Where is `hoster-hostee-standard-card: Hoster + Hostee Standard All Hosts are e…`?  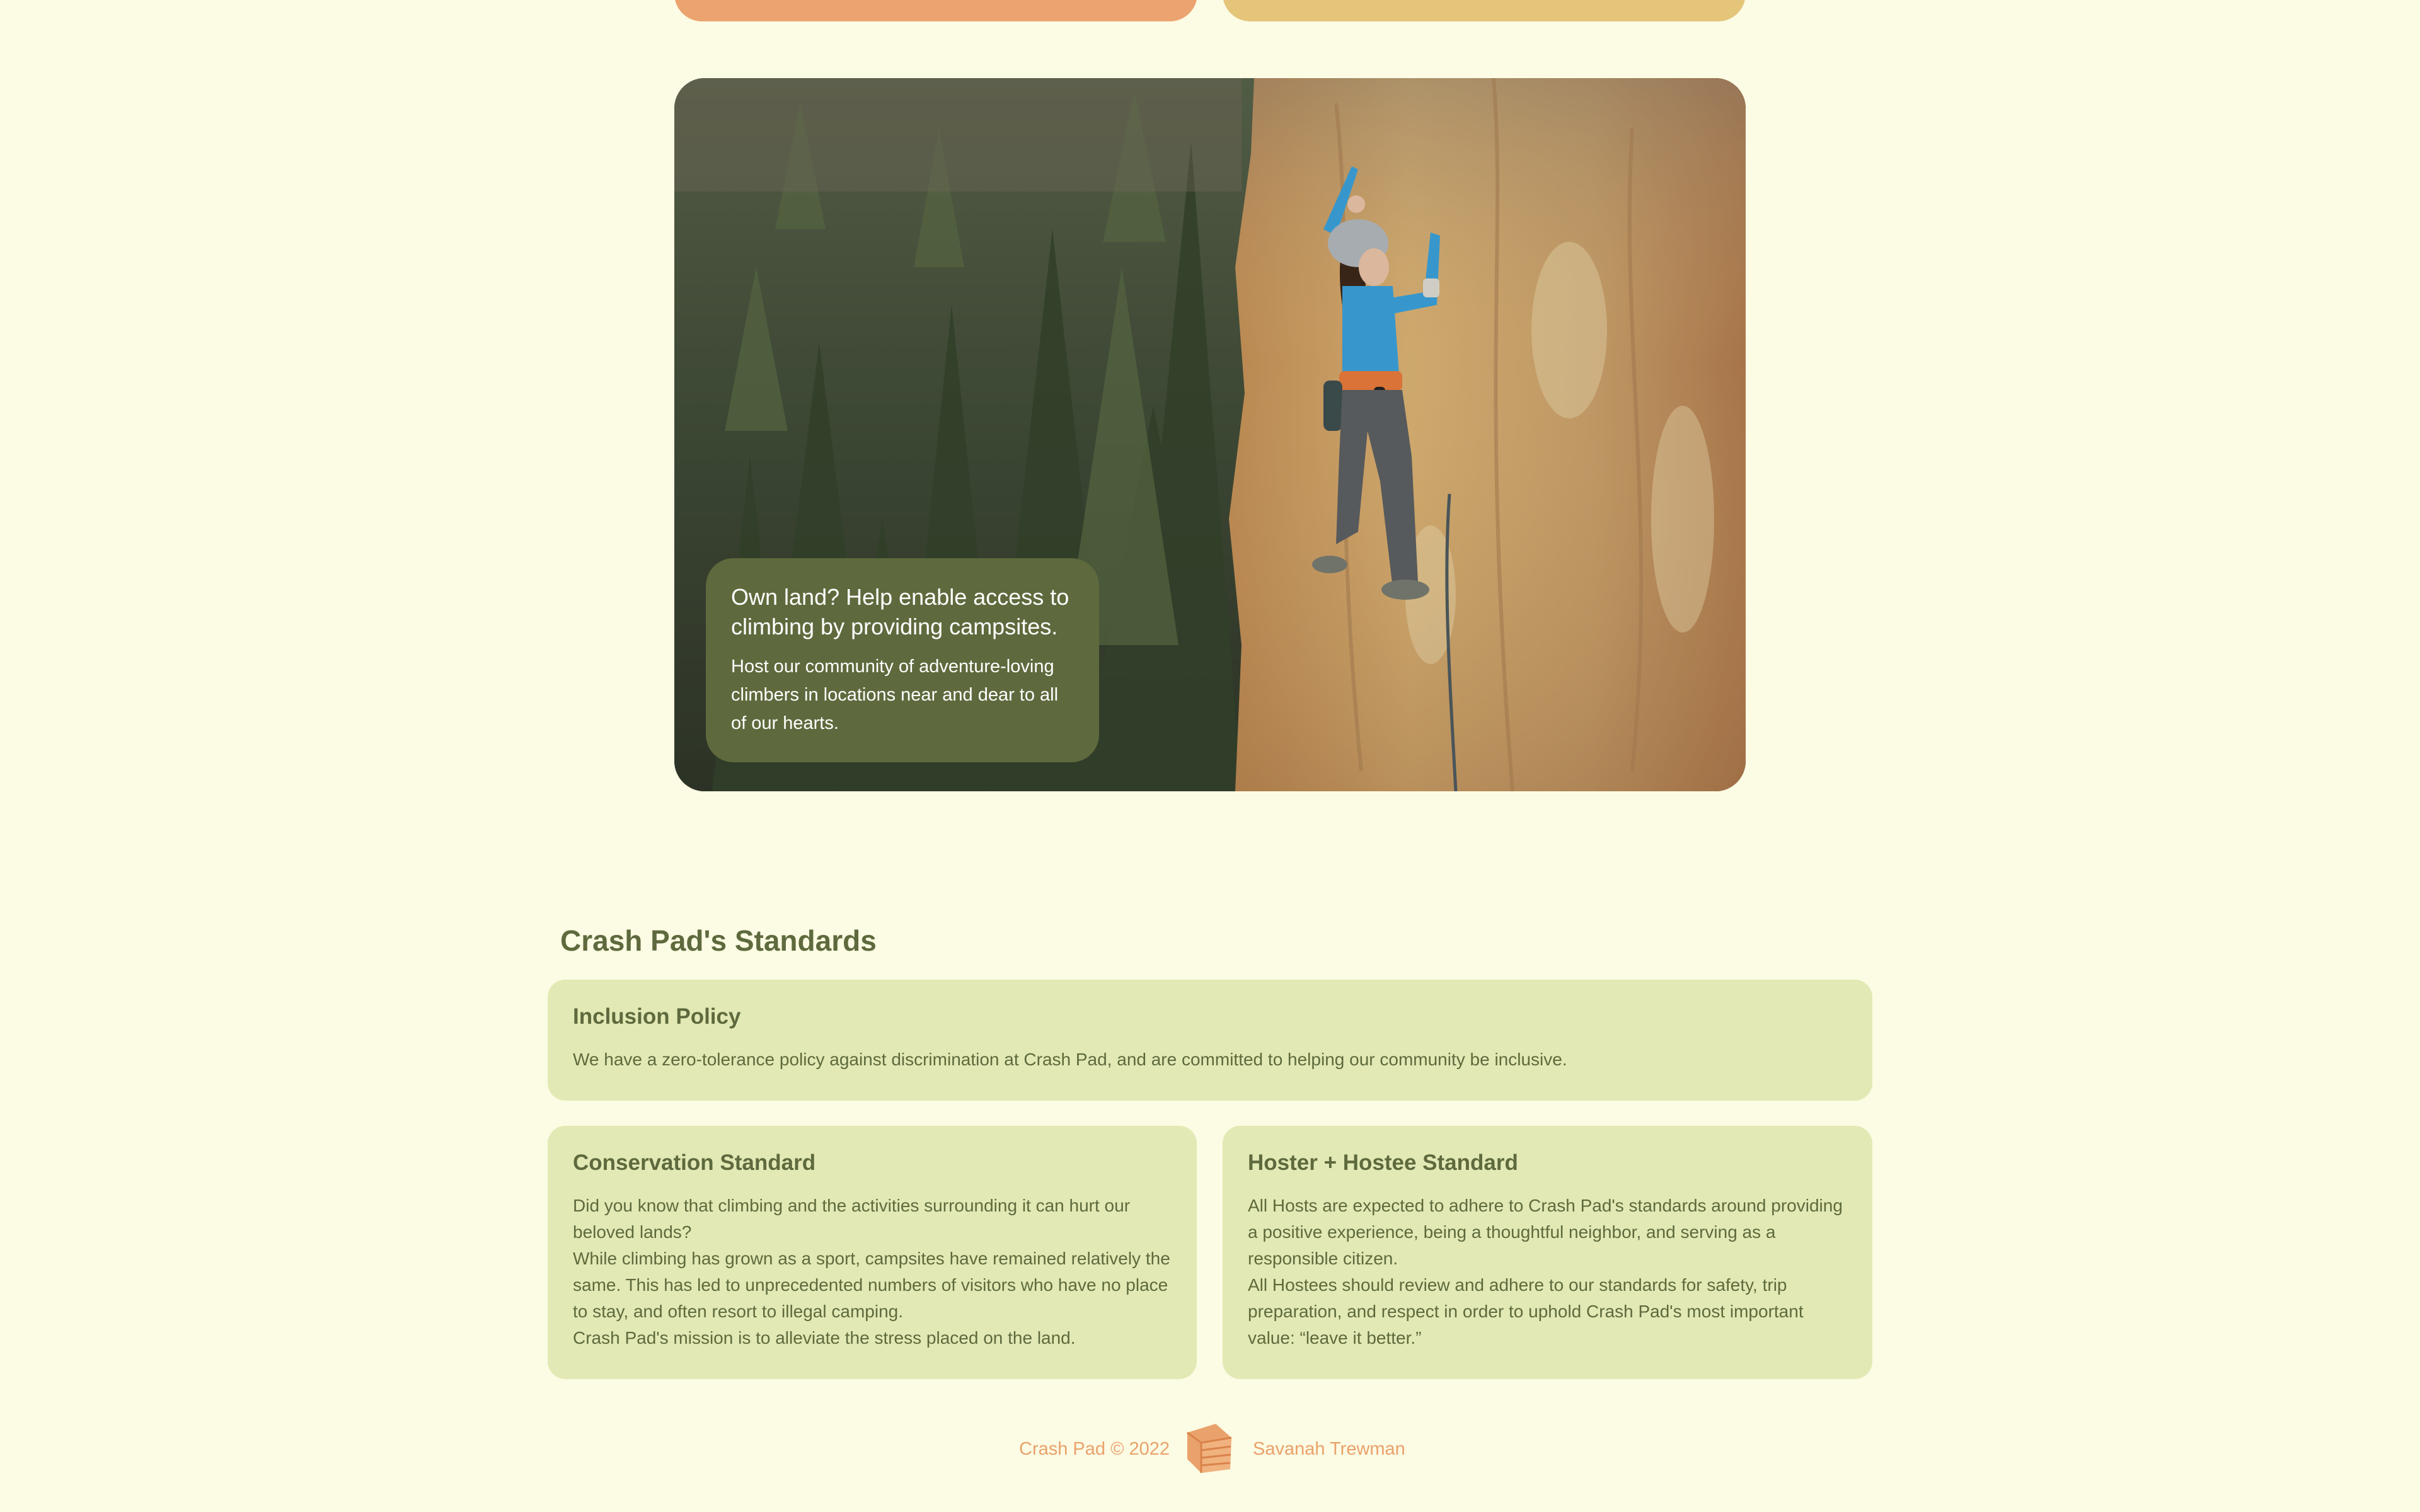 hoster-hostee-standard-card: Hoster + Hostee Standard All Hosts are e… is located at coordinates (1548, 1252).